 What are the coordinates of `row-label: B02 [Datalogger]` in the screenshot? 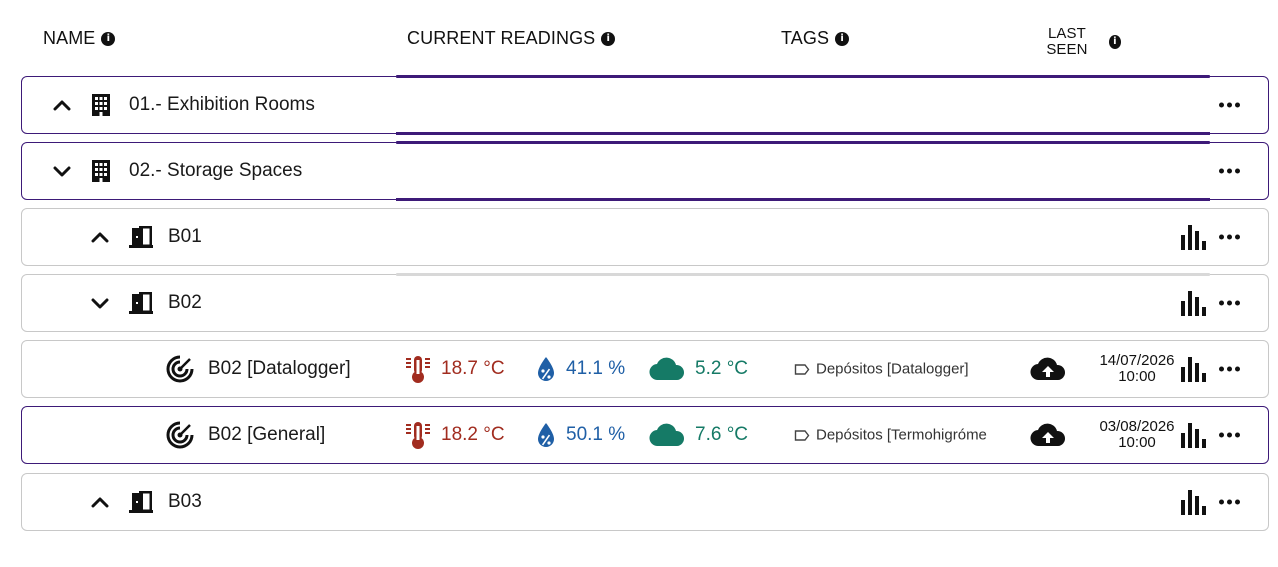 It's located at (279, 368).